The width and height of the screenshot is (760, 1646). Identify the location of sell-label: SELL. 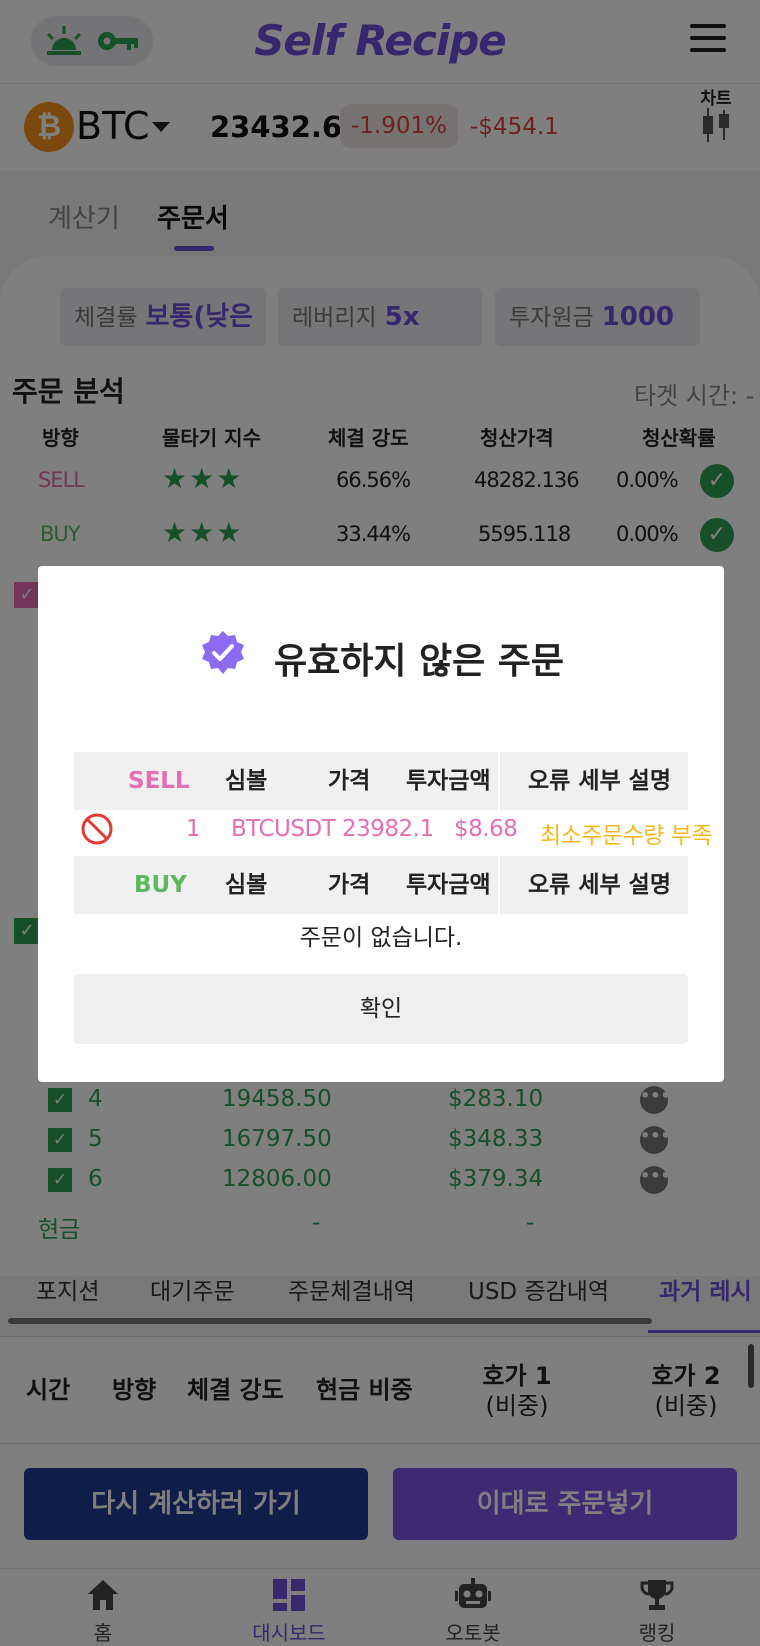
(159, 781).